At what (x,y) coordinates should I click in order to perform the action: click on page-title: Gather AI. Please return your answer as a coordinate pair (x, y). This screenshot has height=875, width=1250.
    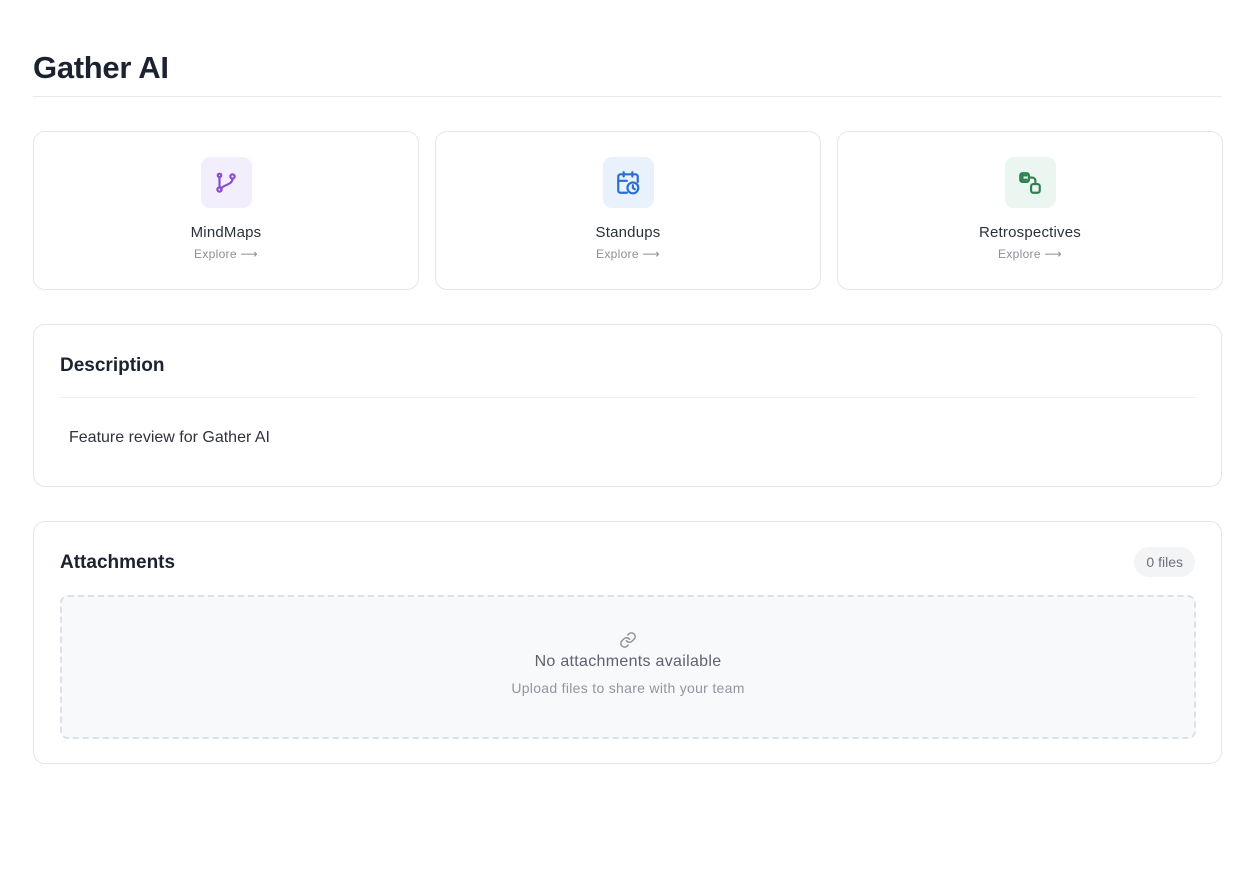
    Looking at the image, I should click on (101, 67).